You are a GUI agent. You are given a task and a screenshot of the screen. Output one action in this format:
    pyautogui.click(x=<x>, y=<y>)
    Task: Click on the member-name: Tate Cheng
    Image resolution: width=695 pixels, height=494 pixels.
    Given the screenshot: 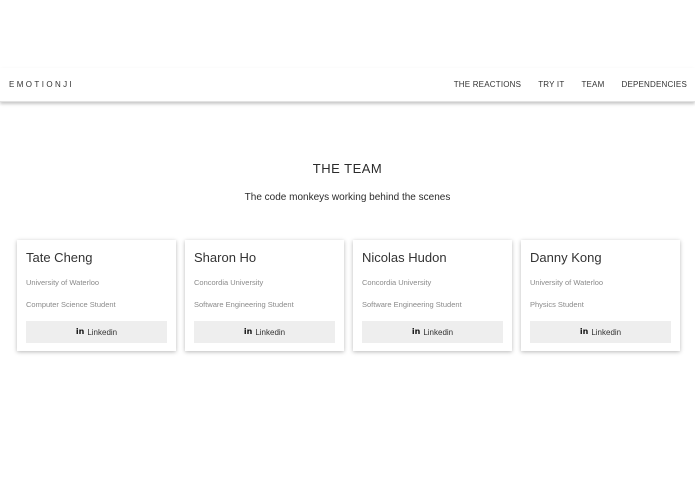 What is the action you would take?
    pyautogui.click(x=59, y=257)
    